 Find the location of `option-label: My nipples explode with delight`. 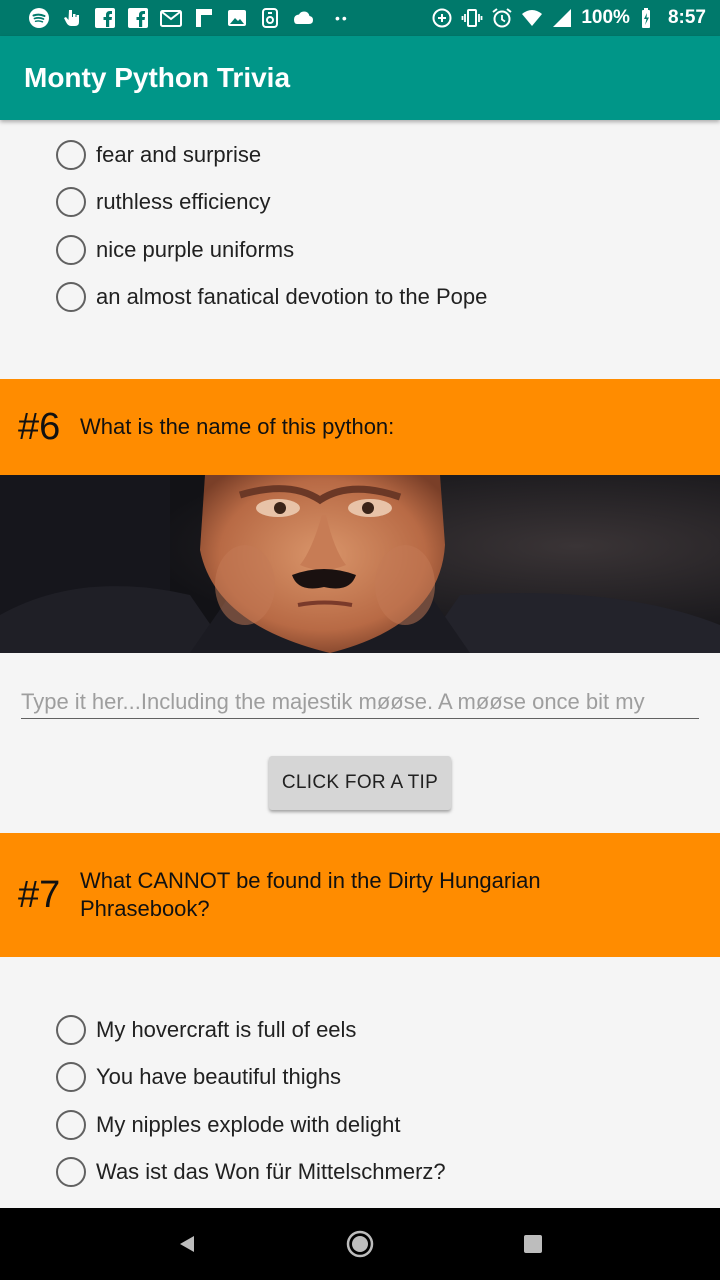

option-label: My nipples explode with delight is located at coordinates (248, 1124).